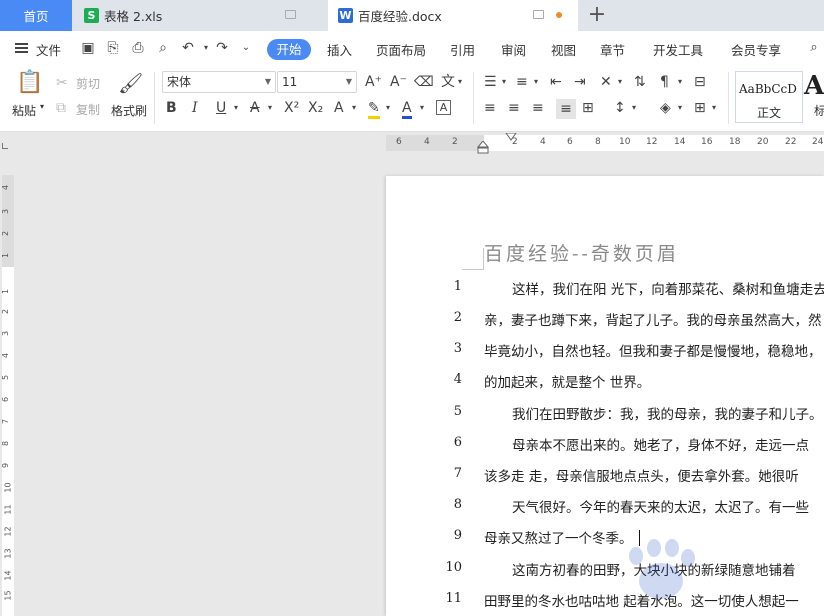 The height and width of the screenshot is (616, 824). I want to click on new-tab-button: +, so click(597, 15).